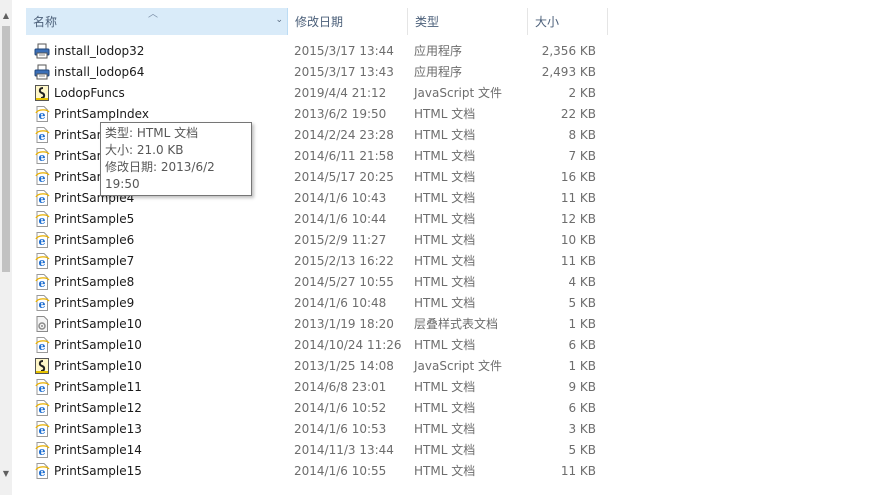 This screenshot has width=887, height=495. Describe the element at coordinates (348, 344) in the screenshot. I see `file-date: 2014/10/24 11:26` at that location.